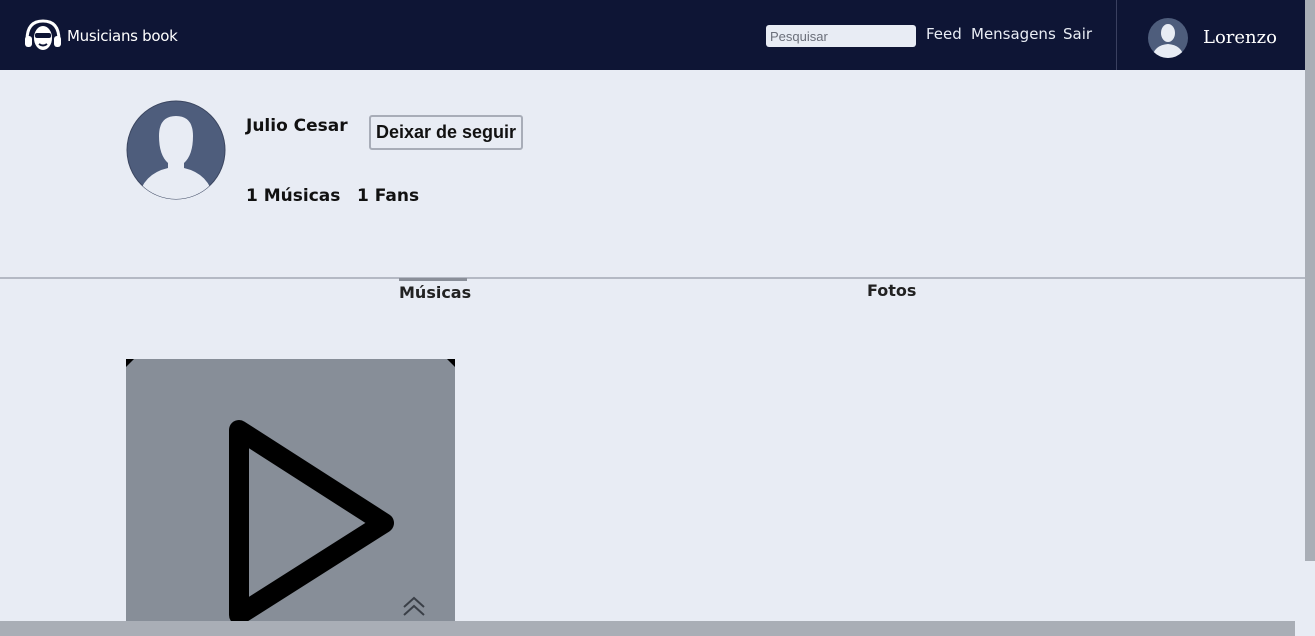  I want to click on card-corner-right, so click(451, 363).